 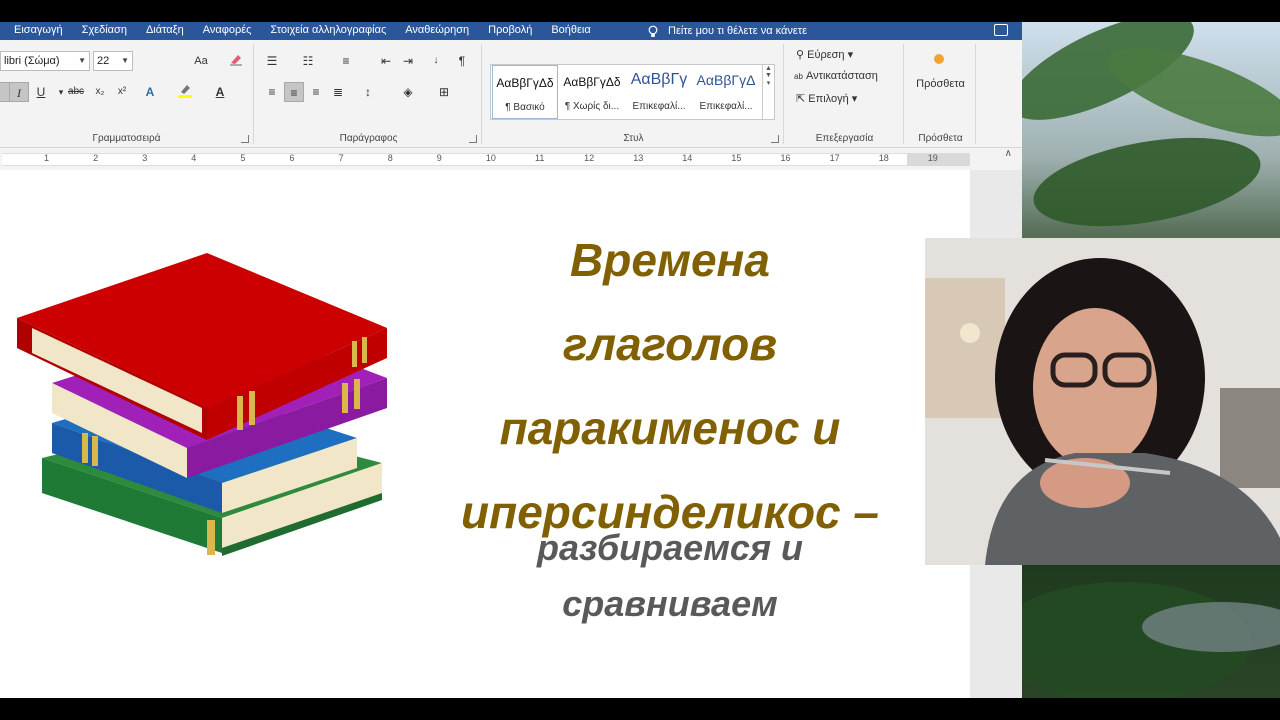 I want to click on paragraph-group: ☰ ☷ ≡ ⇤ ⇥ ↓ ¶ ≡ ≡ ≡ ≣ ↕ ◈ ⊞ Παράγραφος, so click(x=369, y=94).